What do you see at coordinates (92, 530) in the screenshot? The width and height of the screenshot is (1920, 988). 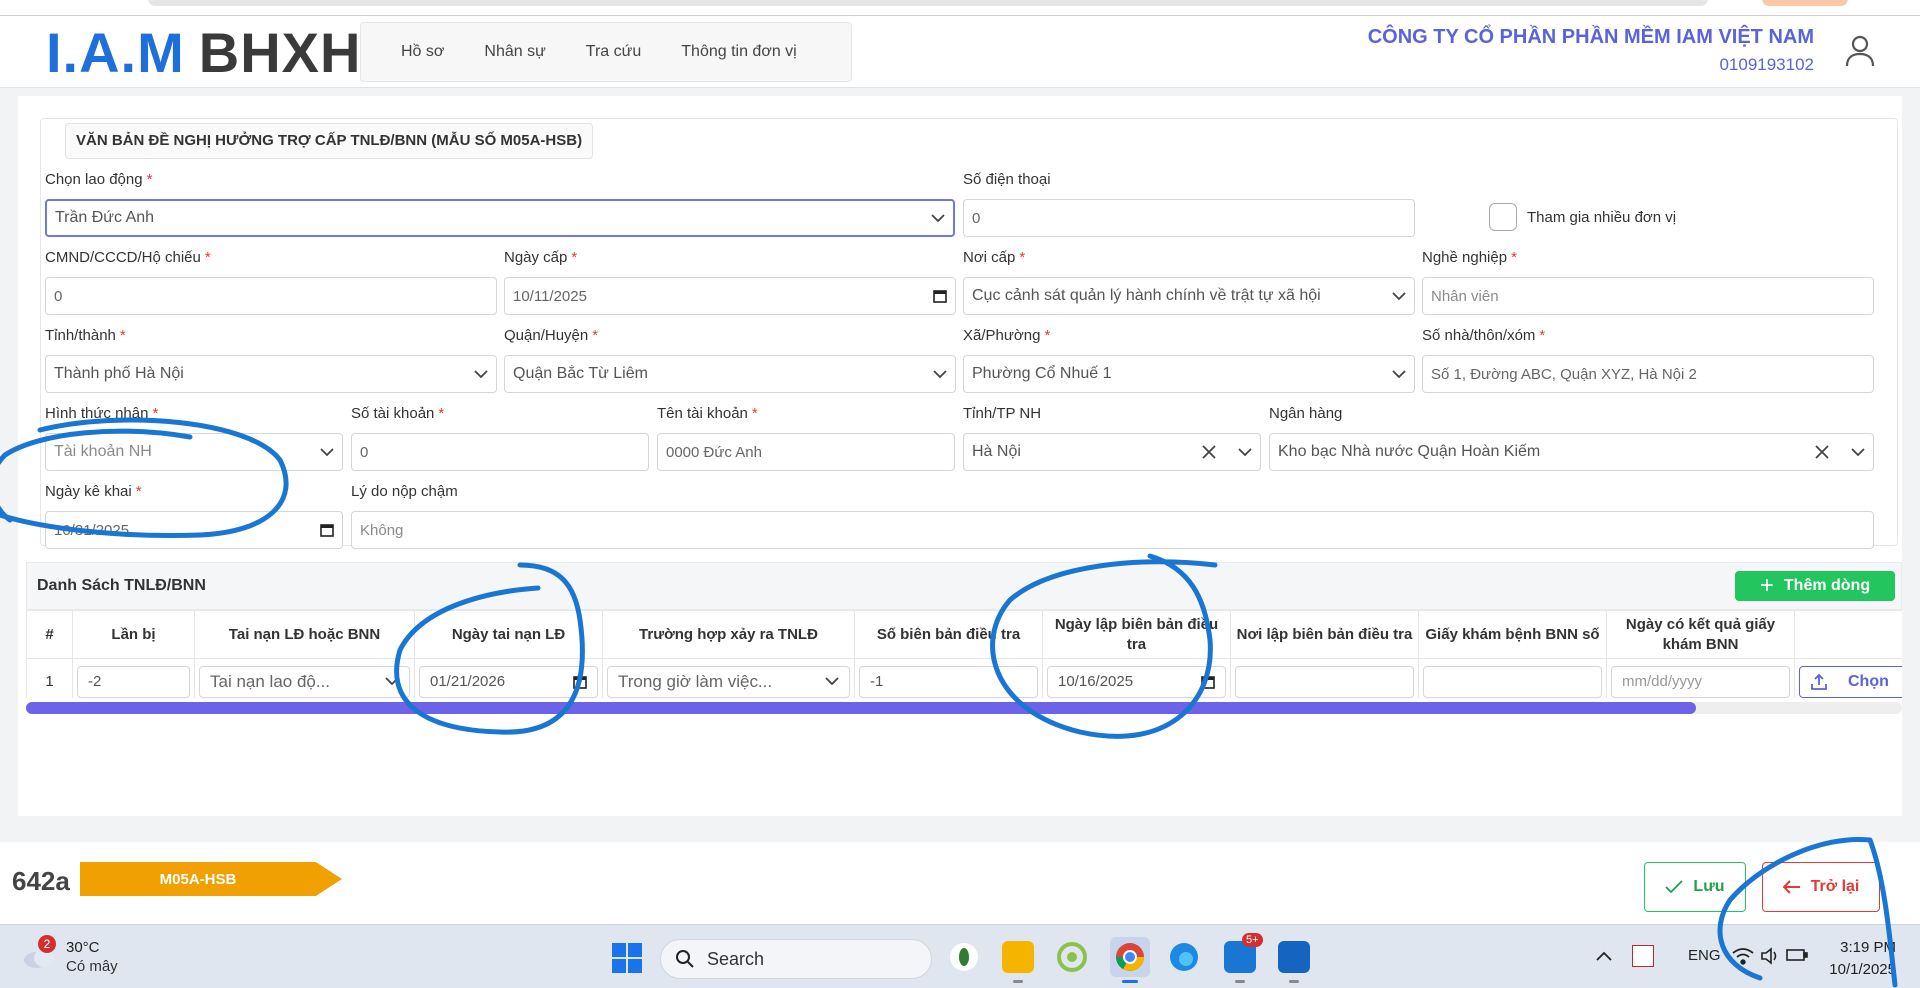 I see `declare-date-value: 10/31/2025` at bounding box center [92, 530].